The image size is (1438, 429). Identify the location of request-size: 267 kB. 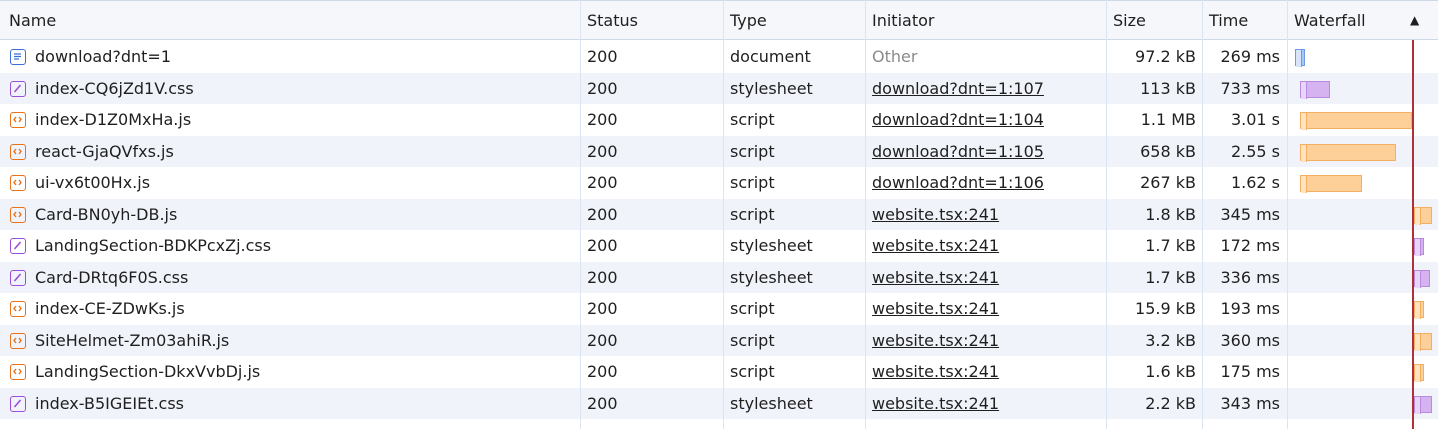
(1168, 182).